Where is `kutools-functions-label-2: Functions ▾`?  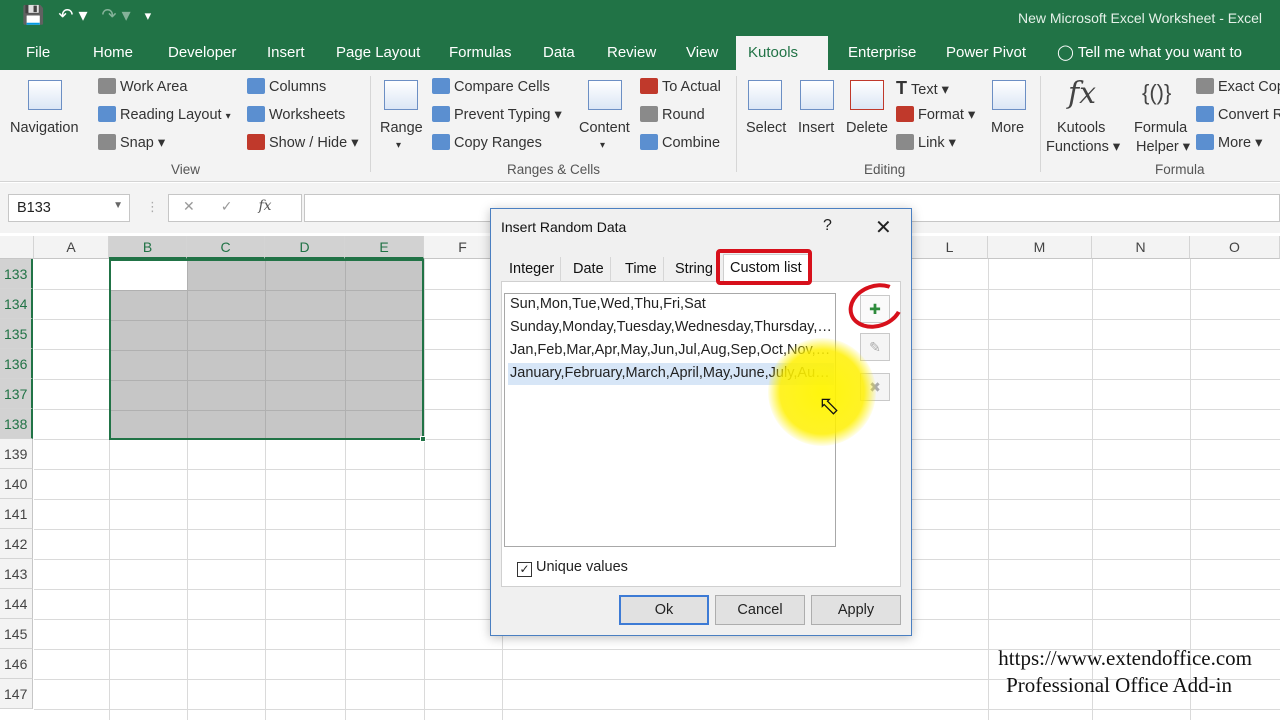
kutools-functions-label-2: Functions ▾ is located at coordinates (1083, 147).